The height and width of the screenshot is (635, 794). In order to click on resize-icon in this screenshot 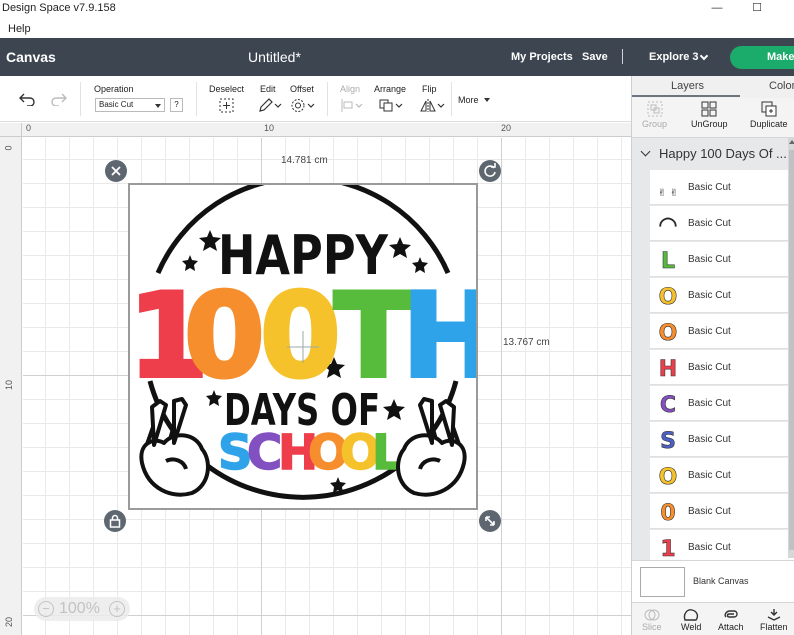, I will do `click(490, 521)`.